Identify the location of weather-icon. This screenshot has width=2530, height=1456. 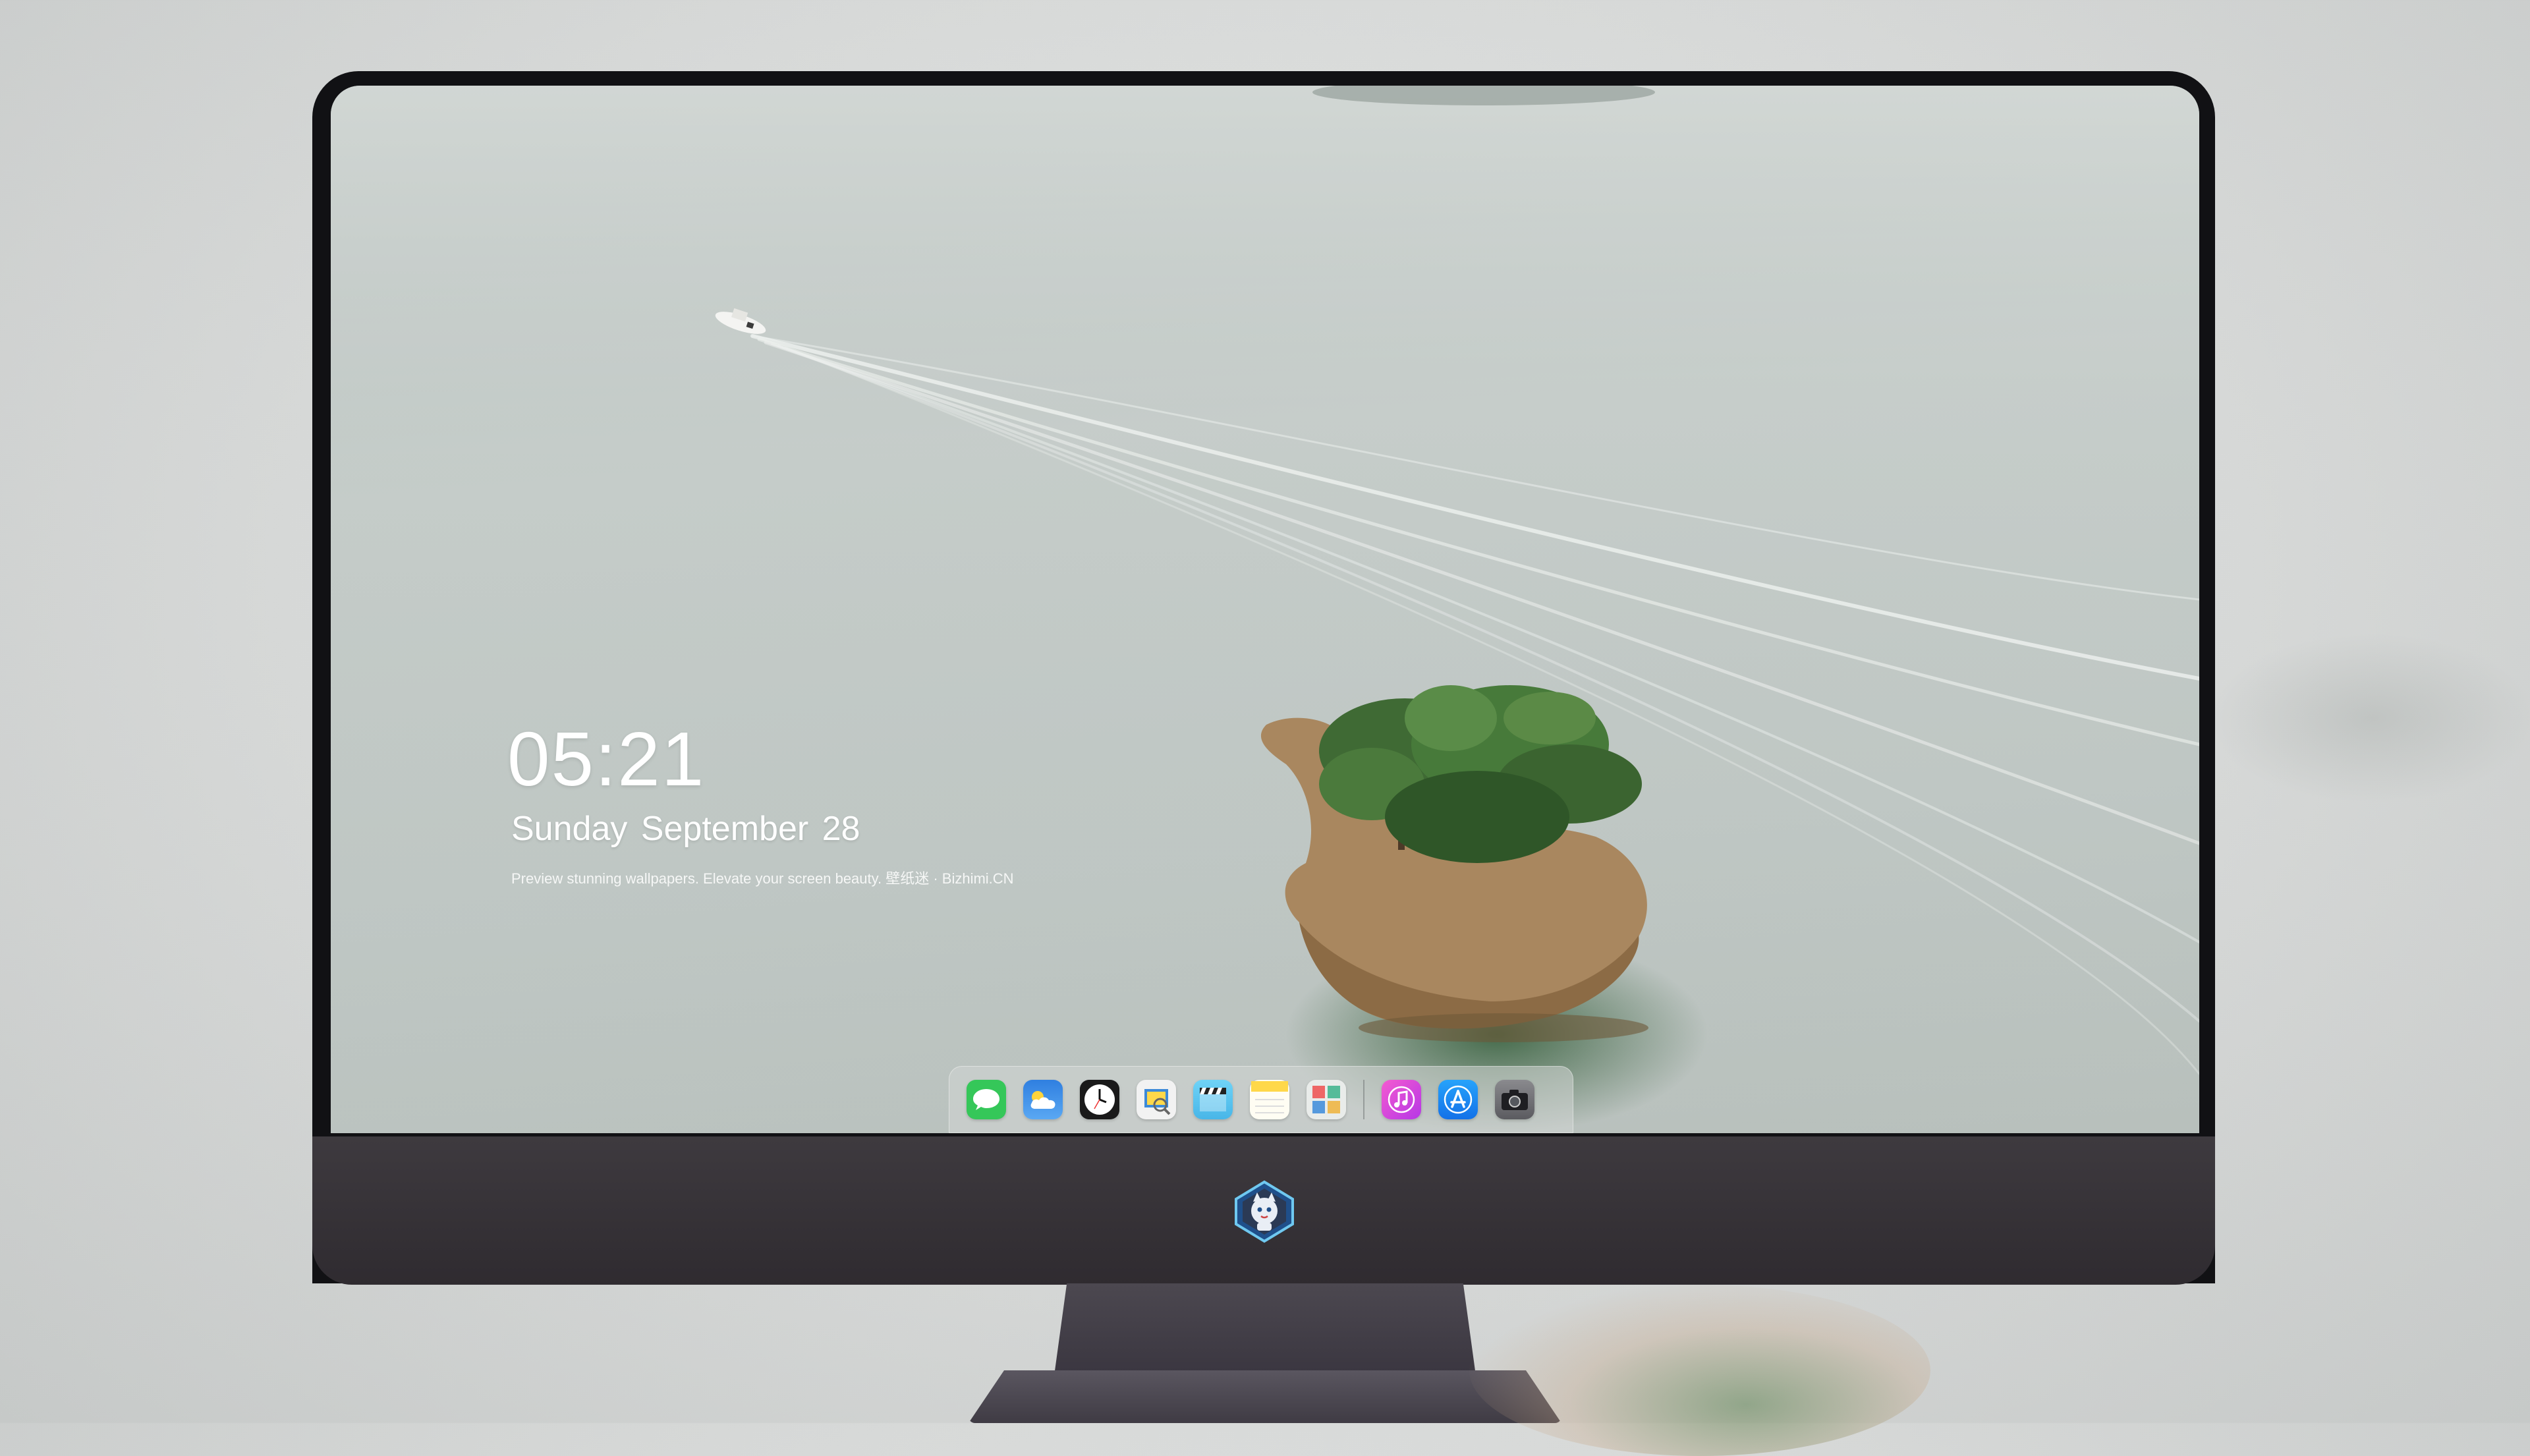
(1043, 1099).